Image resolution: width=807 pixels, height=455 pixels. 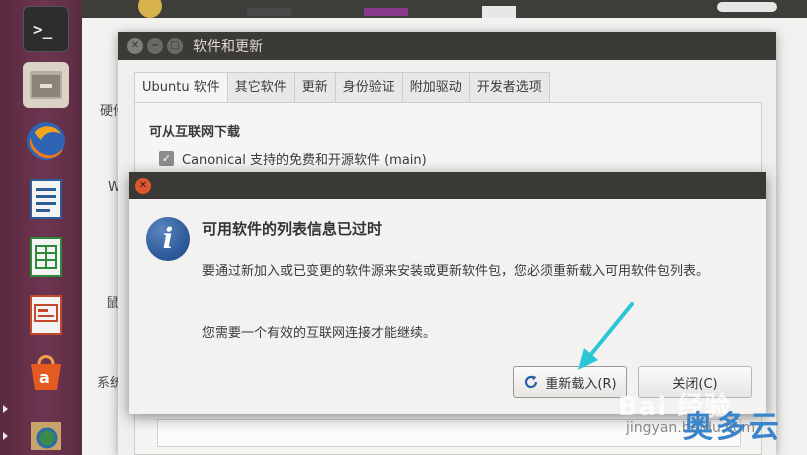 What do you see at coordinates (166, 158) in the screenshot?
I see `main-repo-checkbox: ✓` at bounding box center [166, 158].